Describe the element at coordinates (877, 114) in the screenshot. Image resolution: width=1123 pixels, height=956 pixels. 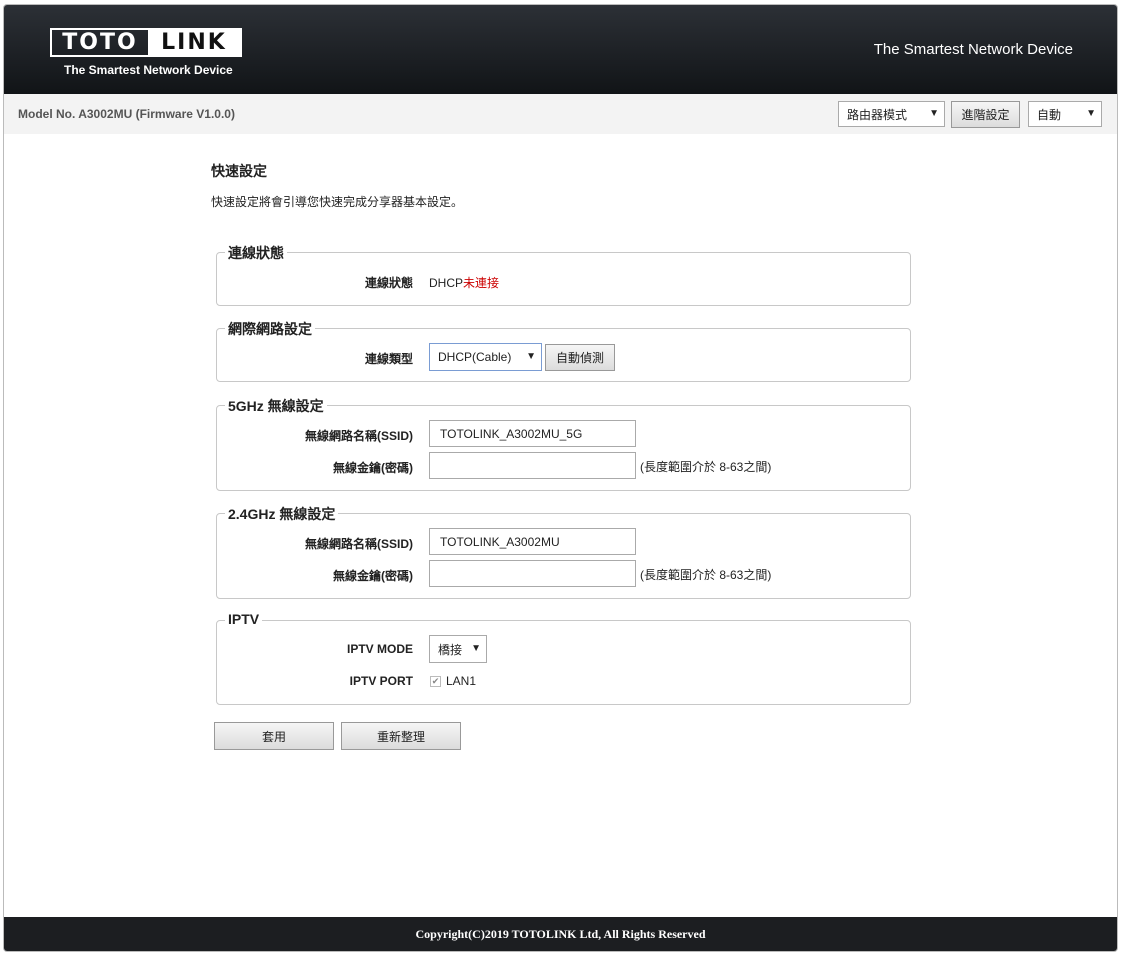
I see `operation-mode-value: 路由器模式` at that location.